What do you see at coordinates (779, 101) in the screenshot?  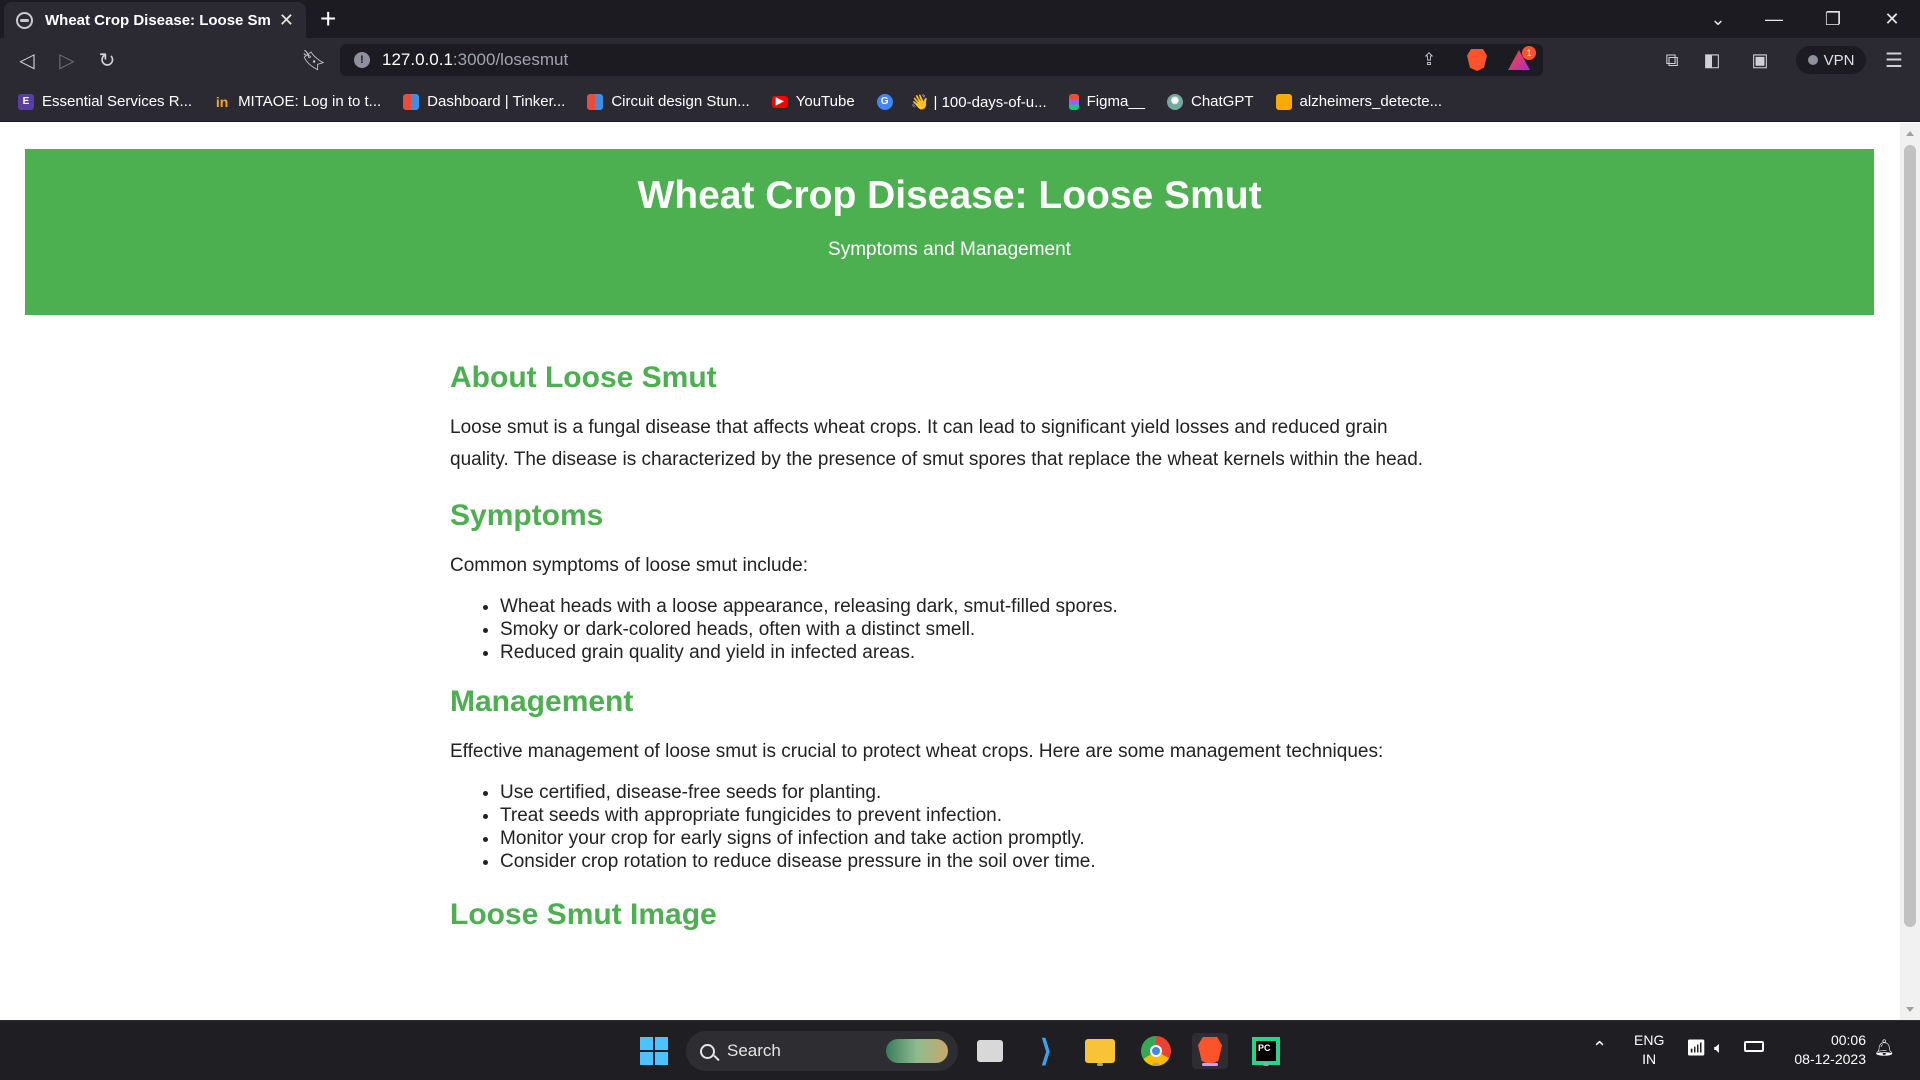 I see `youtube-icon: ▶` at bounding box center [779, 101].